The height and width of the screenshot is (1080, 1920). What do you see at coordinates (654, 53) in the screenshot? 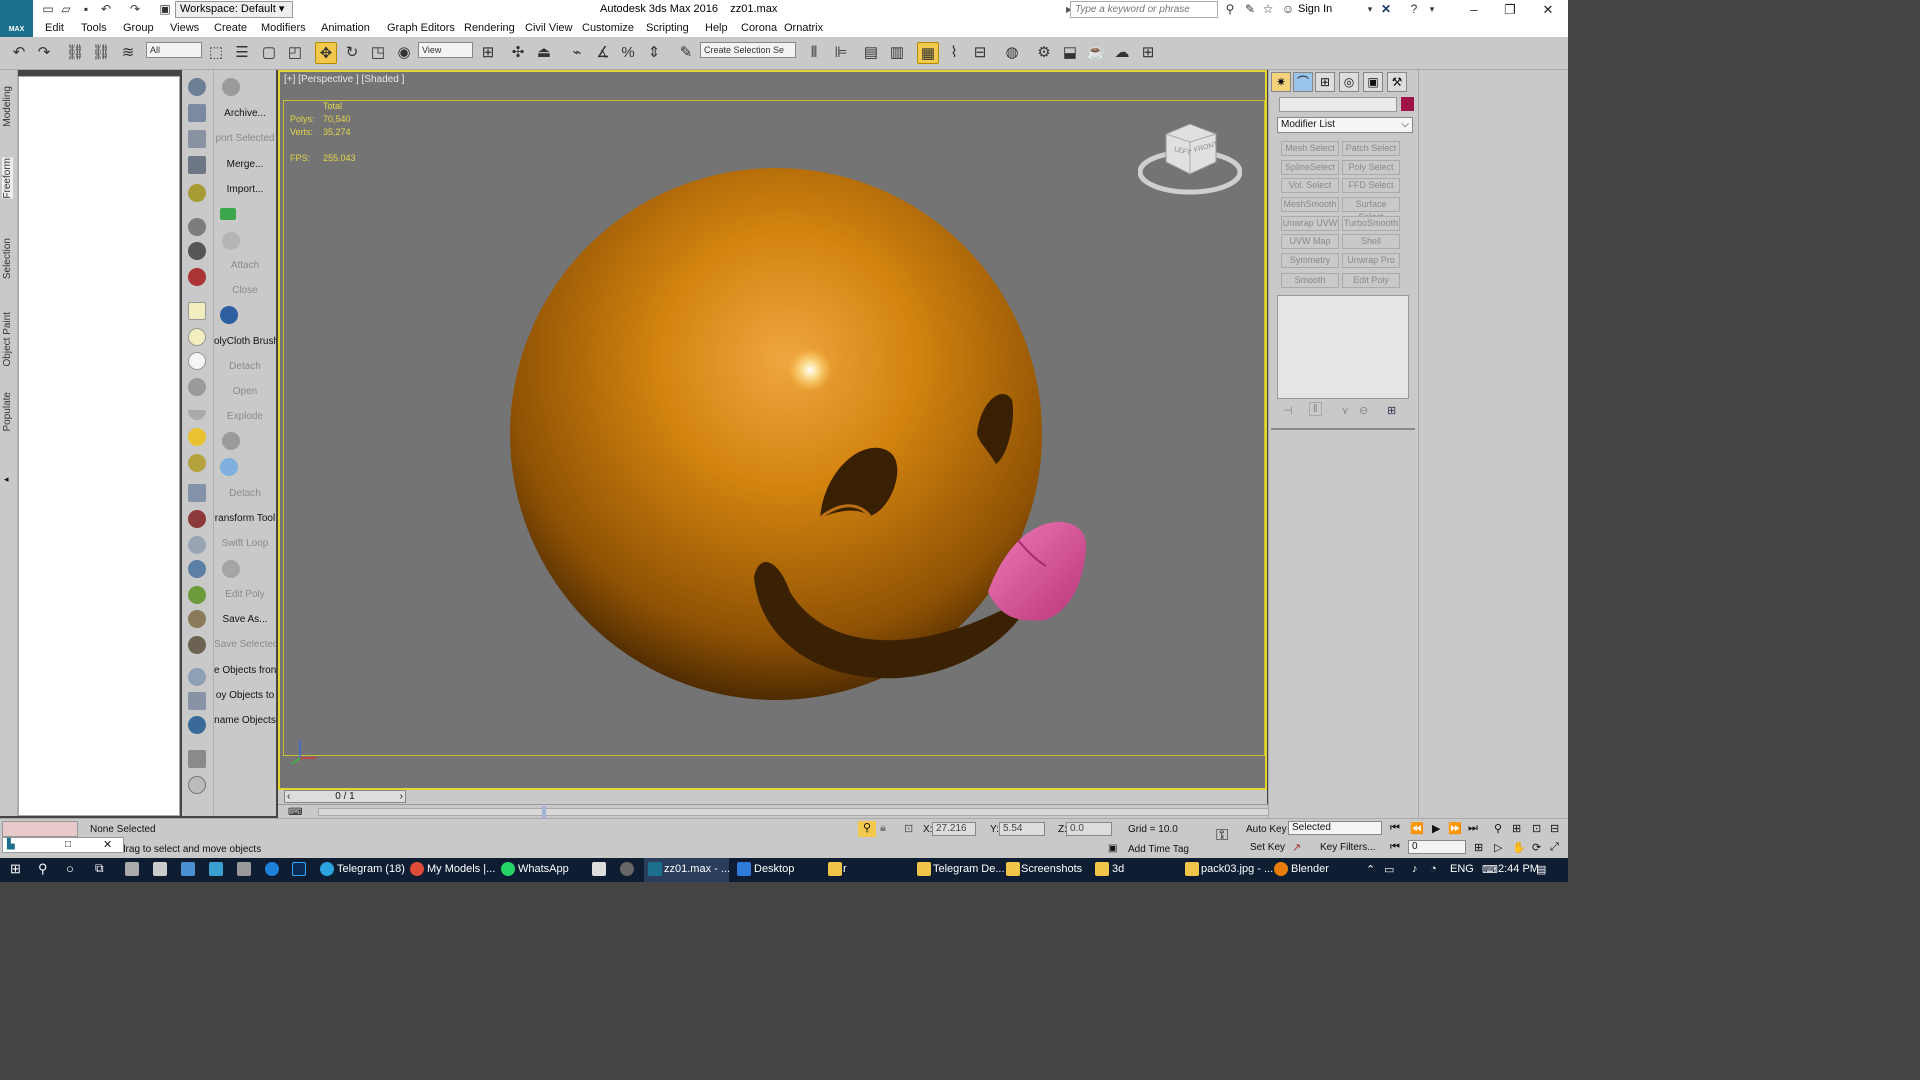
I see `spinner-snap-icon: ⇕` at bounding box center [654, 53].